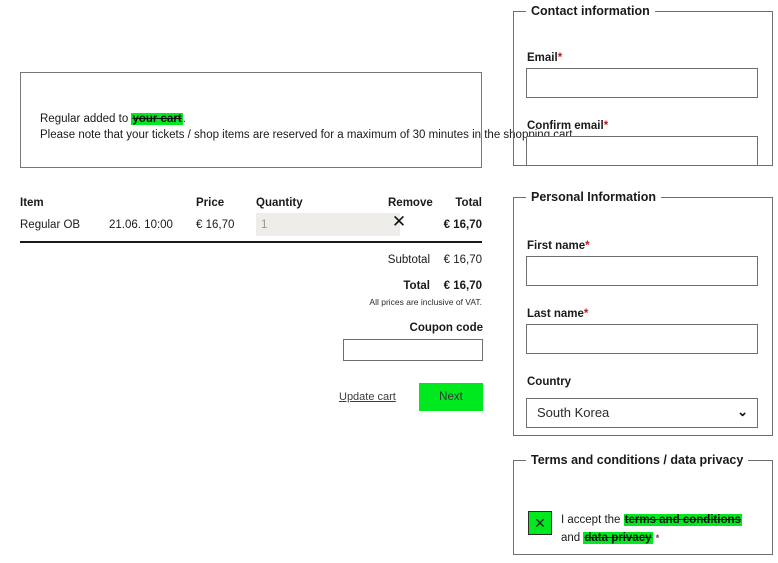 Image resolution: width=778 pixels, height=563 pixels. Describe the element at coordinates (416, 286) in the screenshot. I see `total-label: Total` at that location.